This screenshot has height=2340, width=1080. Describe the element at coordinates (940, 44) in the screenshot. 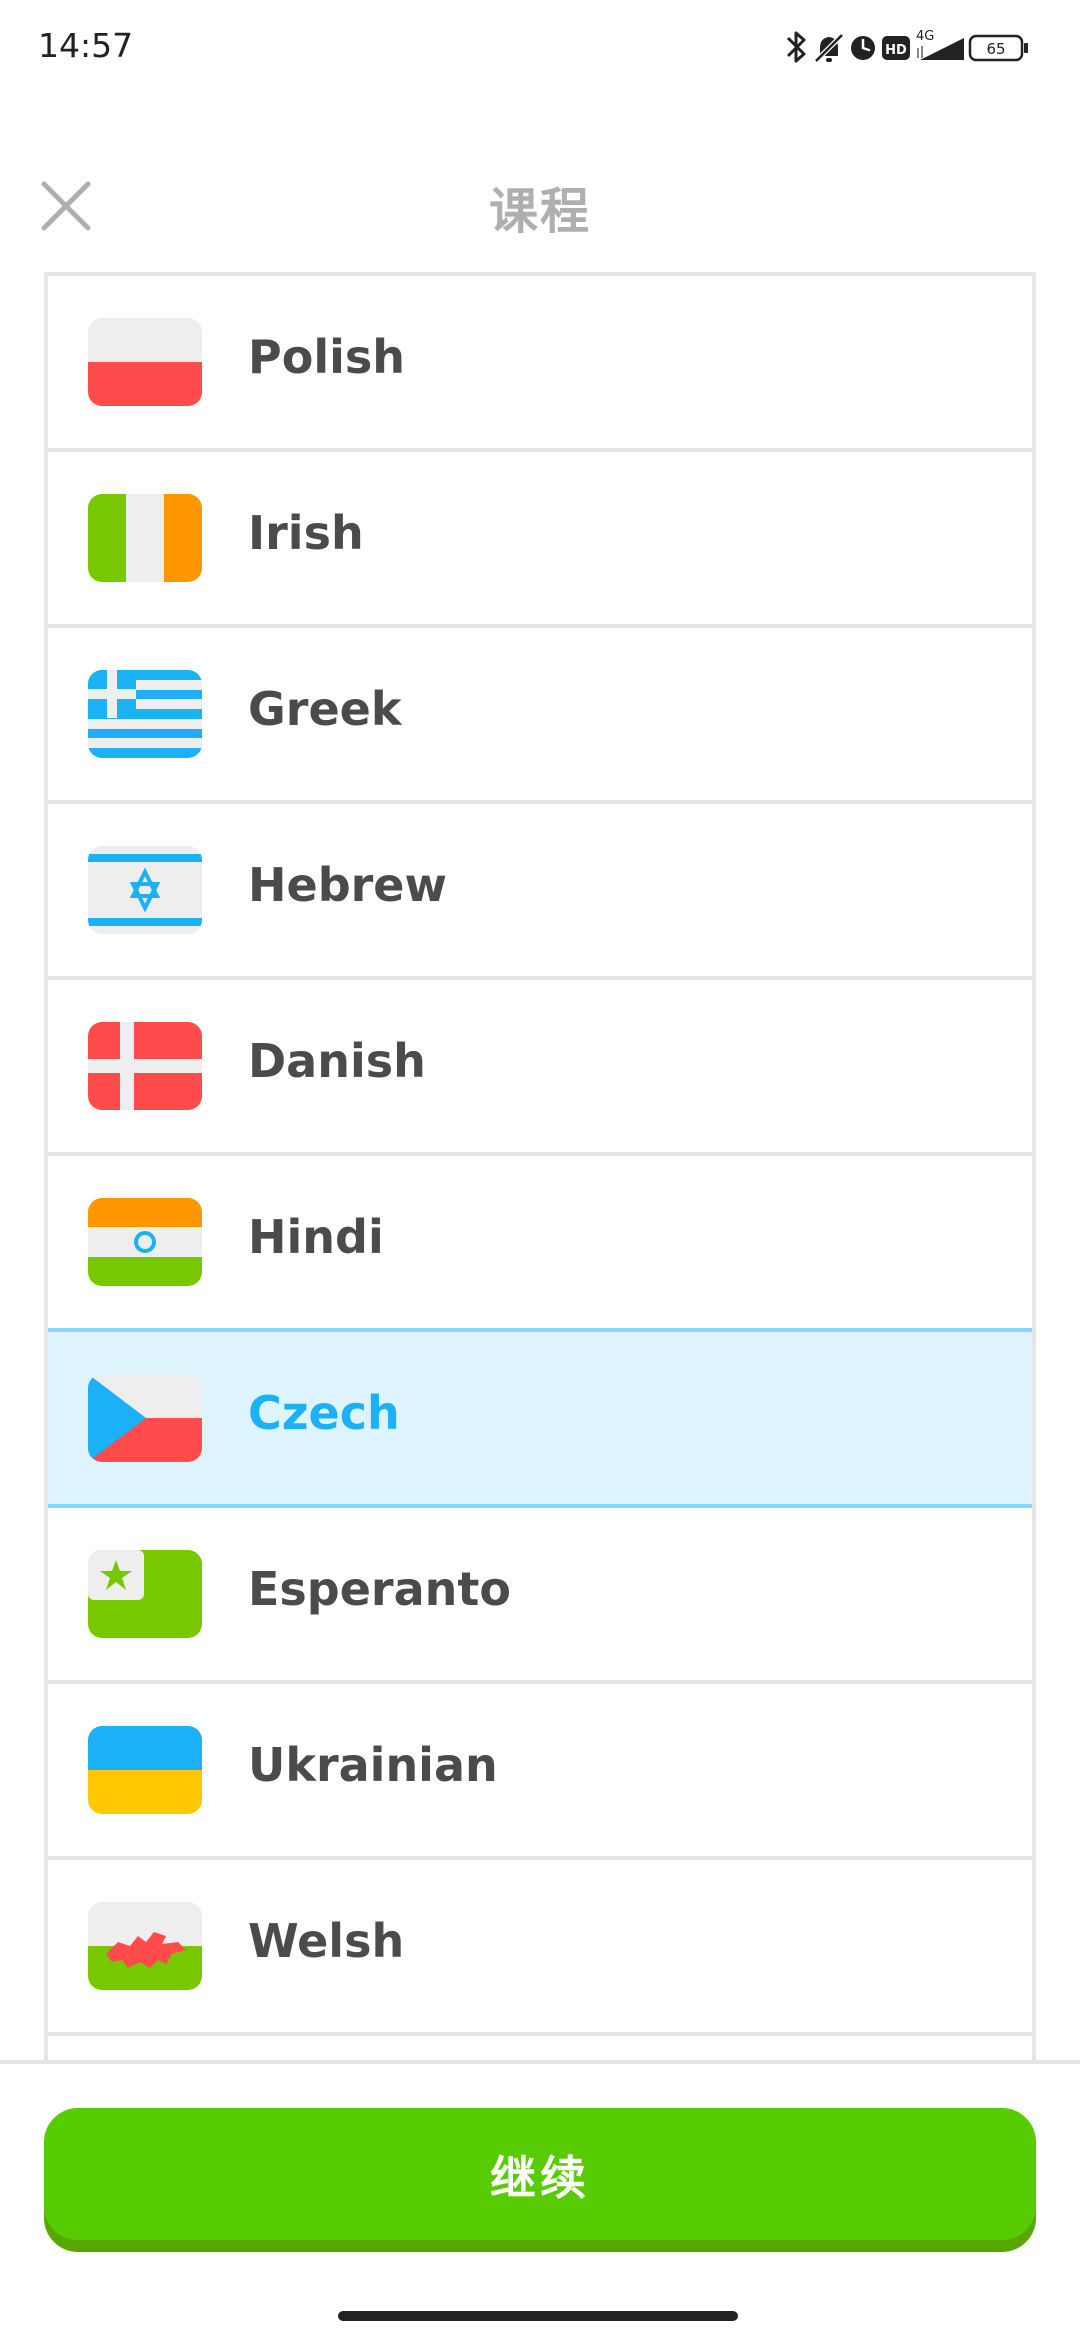

I see `signal-icon: 4G` at that location.